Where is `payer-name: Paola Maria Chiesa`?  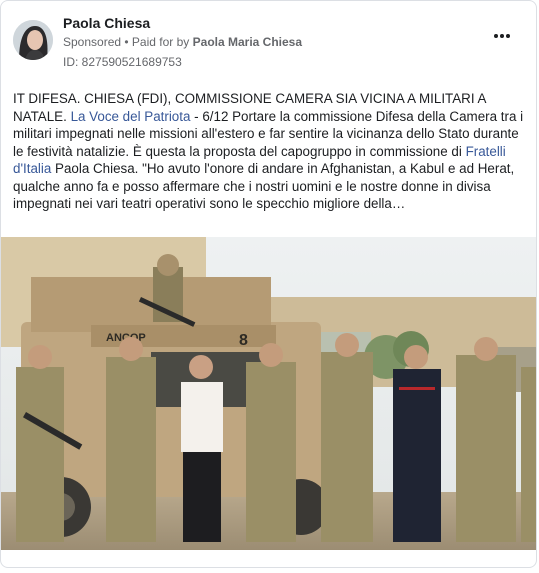 payer-name: Paola Maria Chiesa is located at coordinates (247, 42).